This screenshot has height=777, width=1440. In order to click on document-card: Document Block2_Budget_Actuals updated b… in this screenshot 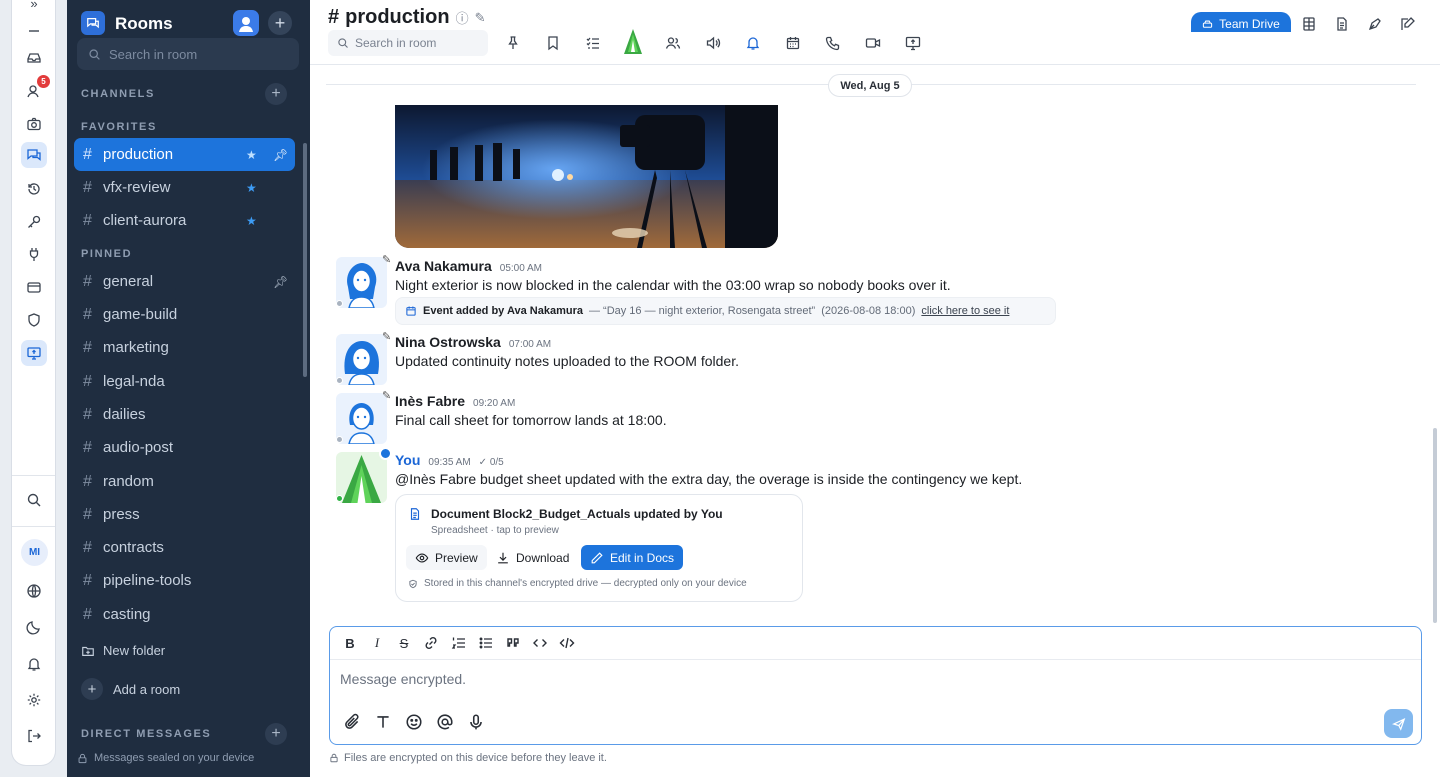, I will do `click(599, 548)`.